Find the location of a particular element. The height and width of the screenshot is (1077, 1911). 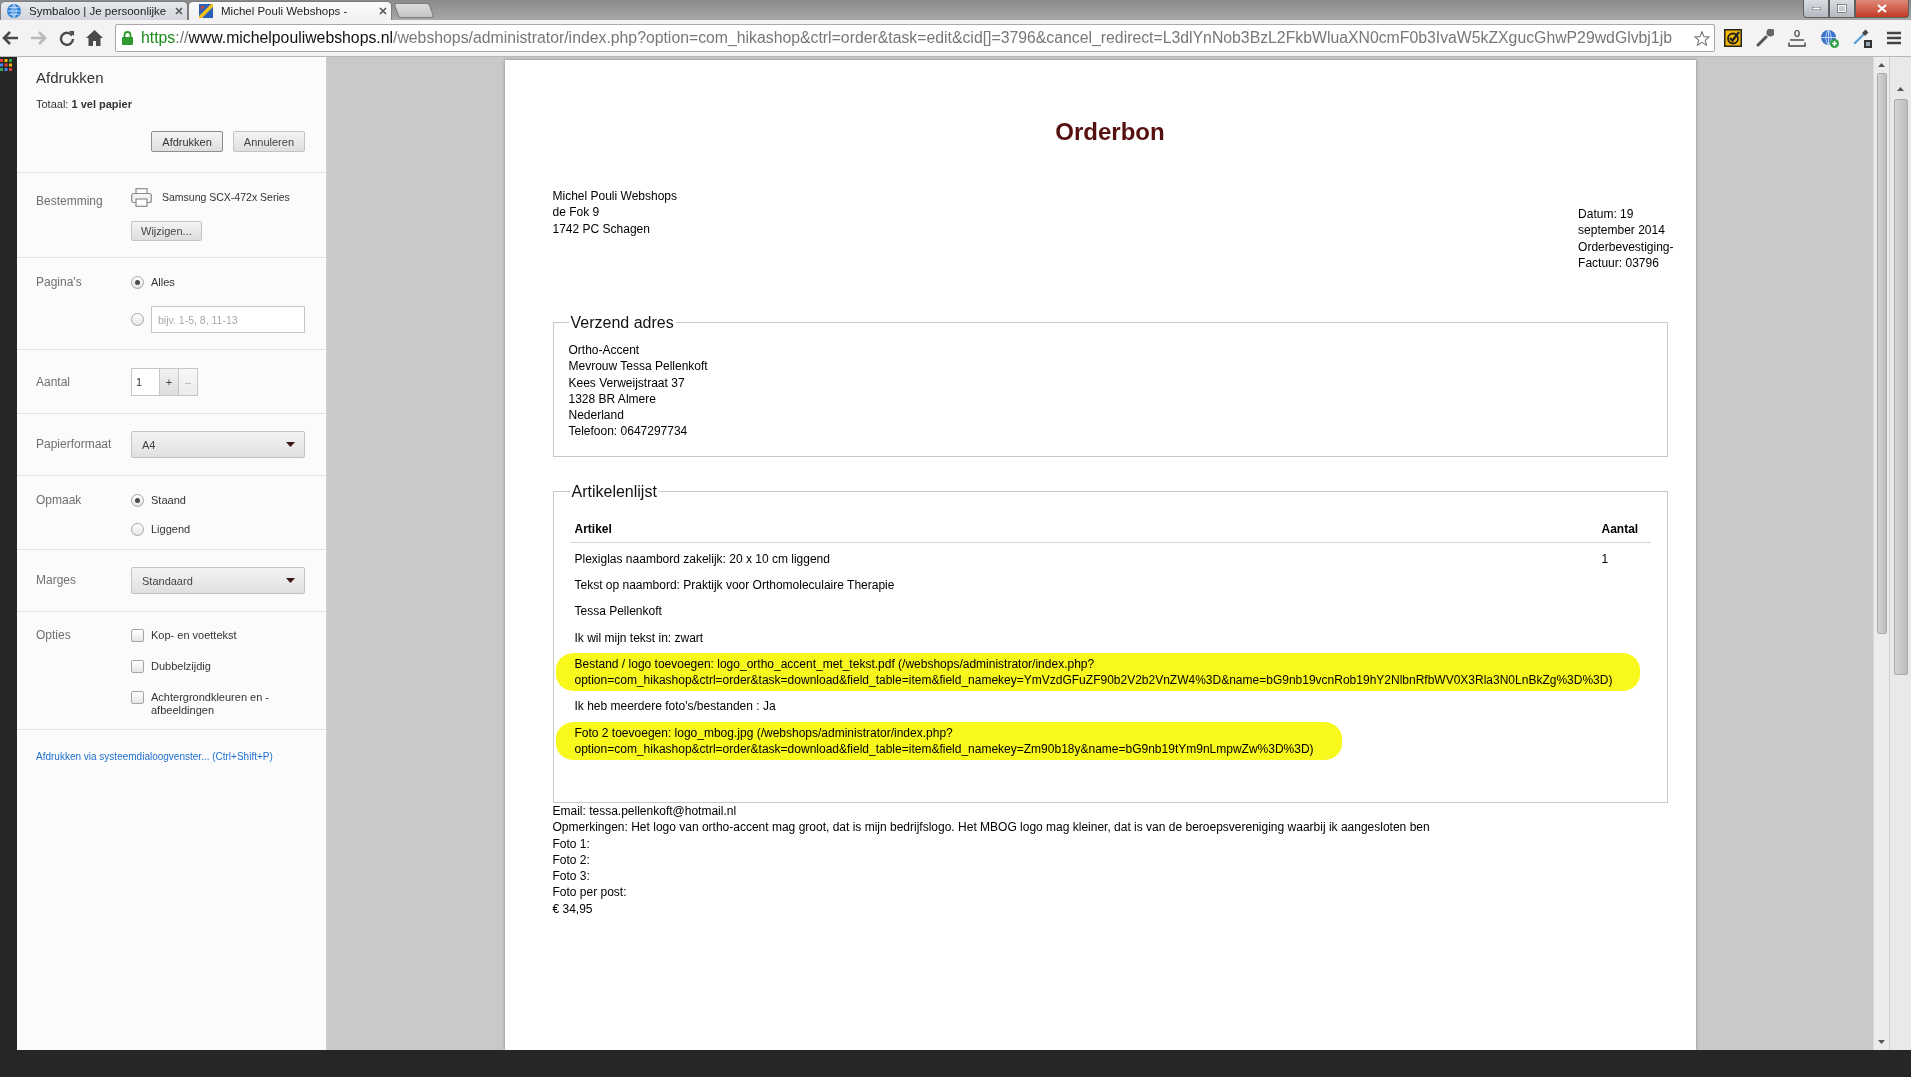

document-title: Orderbon is located at coordinates (1110, 132).